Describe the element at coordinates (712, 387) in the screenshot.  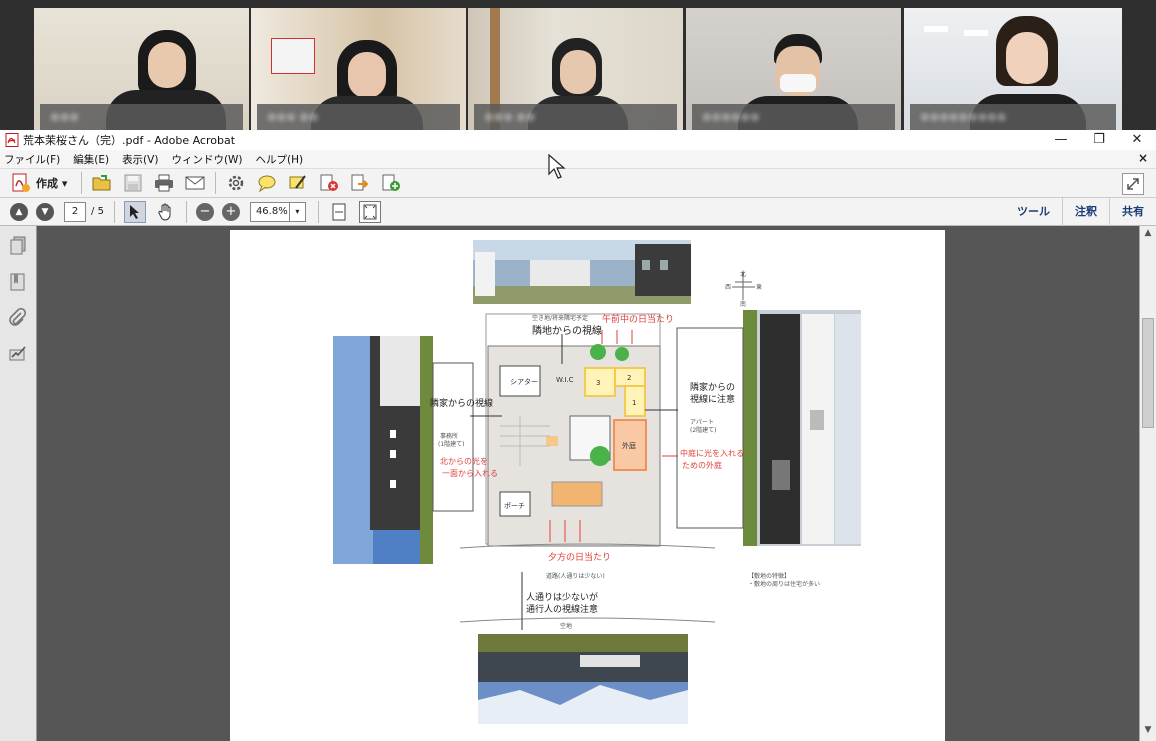
I see `note-neighbor-view-right-1: 隣家からの` at that location.